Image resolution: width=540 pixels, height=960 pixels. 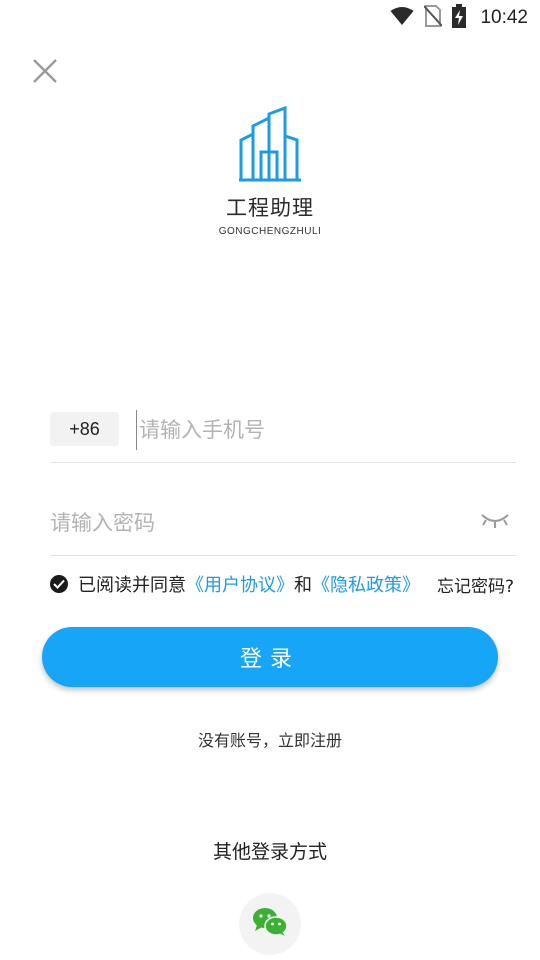 What do you see at coordinates (270, 657) in the screenshot?
I see `login-button: 登录` at bounding box center [270, 657].